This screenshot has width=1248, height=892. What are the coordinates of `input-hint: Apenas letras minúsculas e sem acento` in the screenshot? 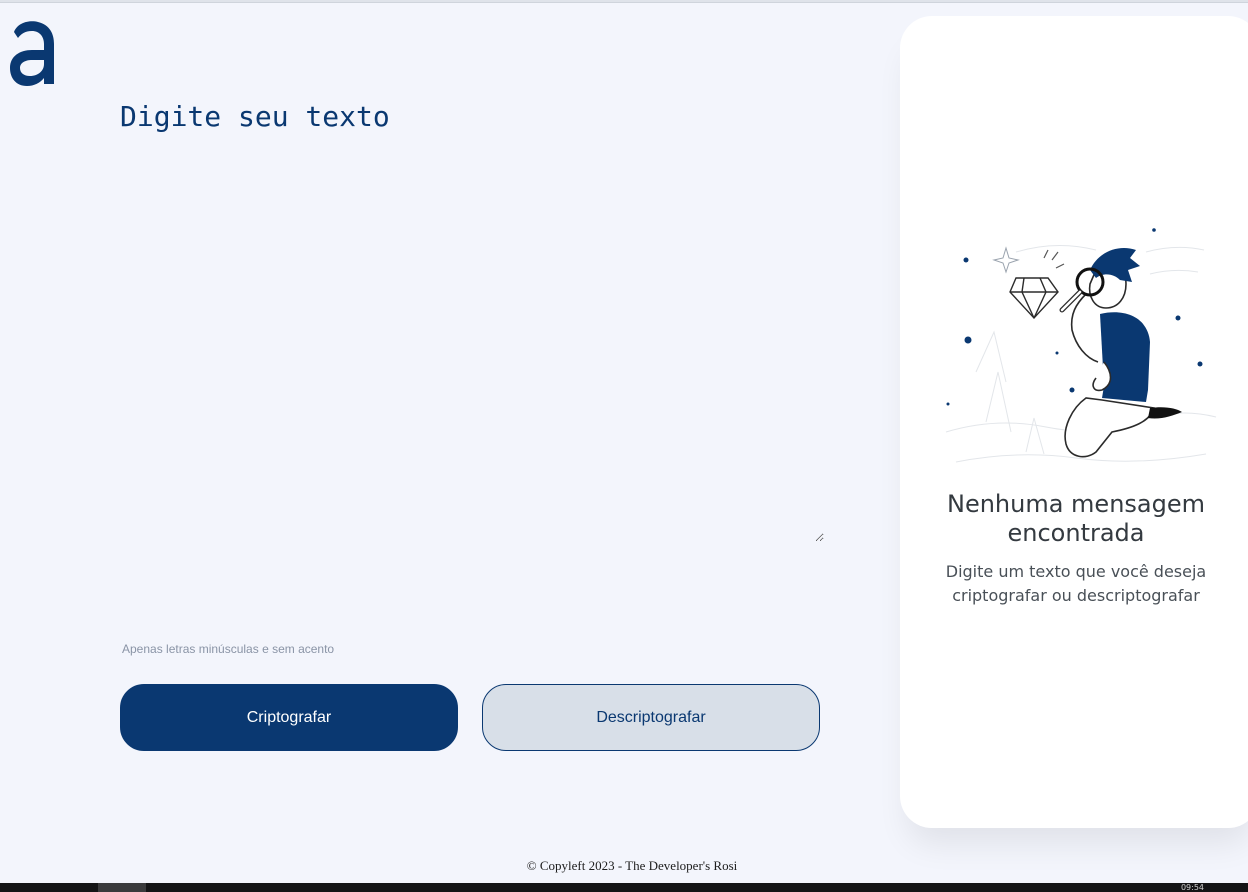 It's located at (228, 649).